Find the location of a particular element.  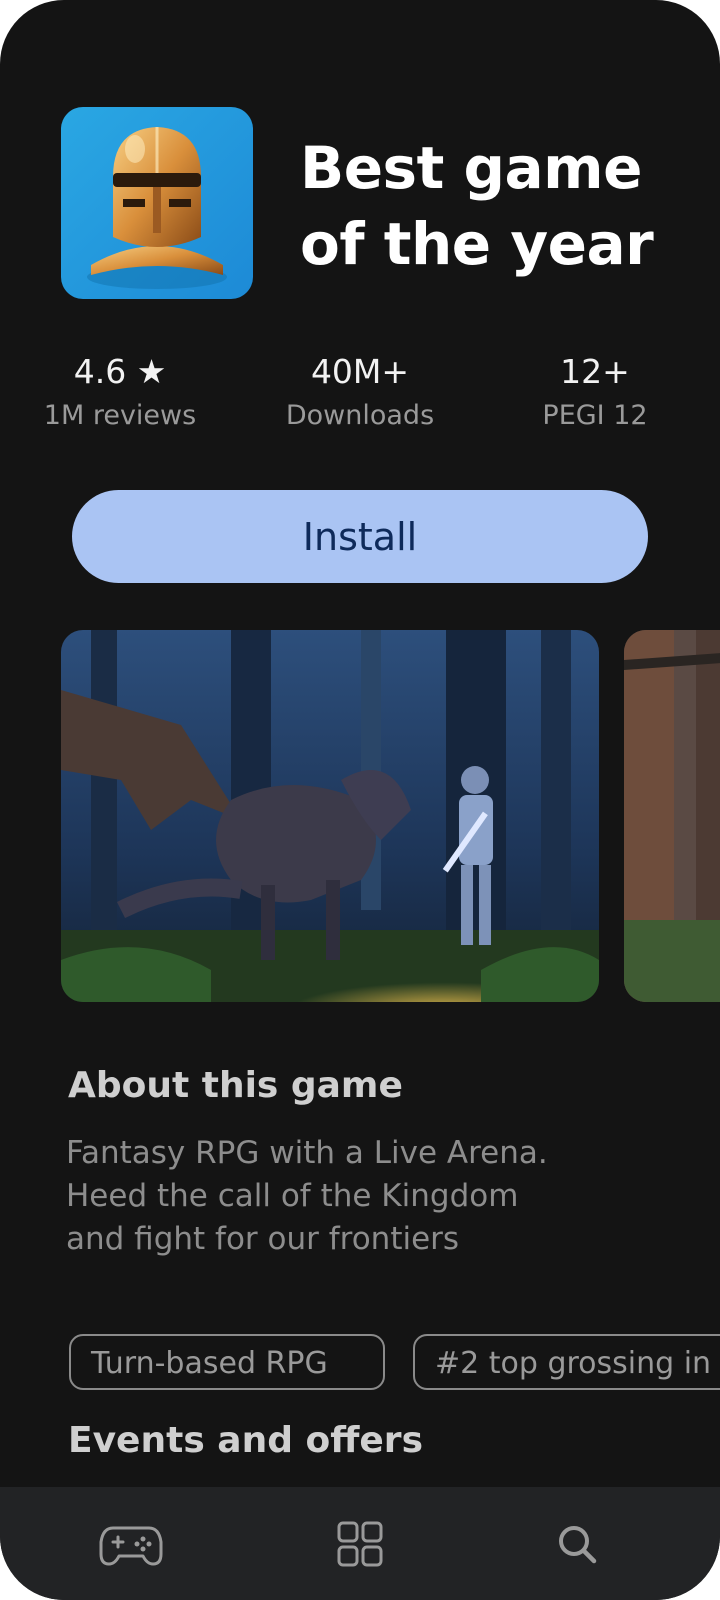

age-rating-label: PEGI 12 is located at coordinates (595, 415).